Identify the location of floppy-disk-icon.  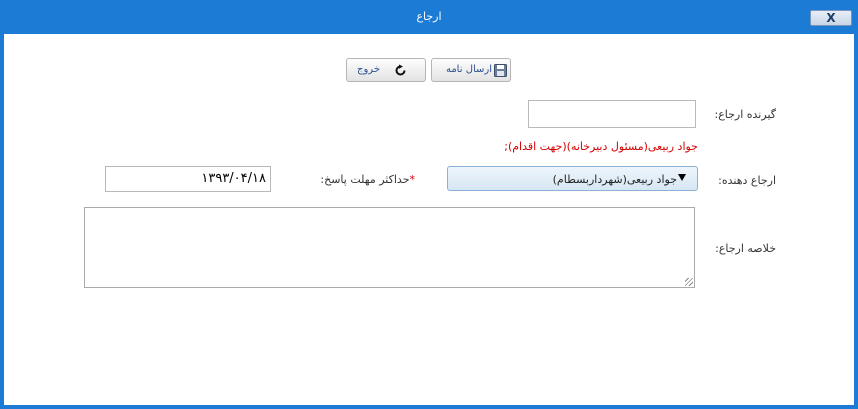
(500, 70).